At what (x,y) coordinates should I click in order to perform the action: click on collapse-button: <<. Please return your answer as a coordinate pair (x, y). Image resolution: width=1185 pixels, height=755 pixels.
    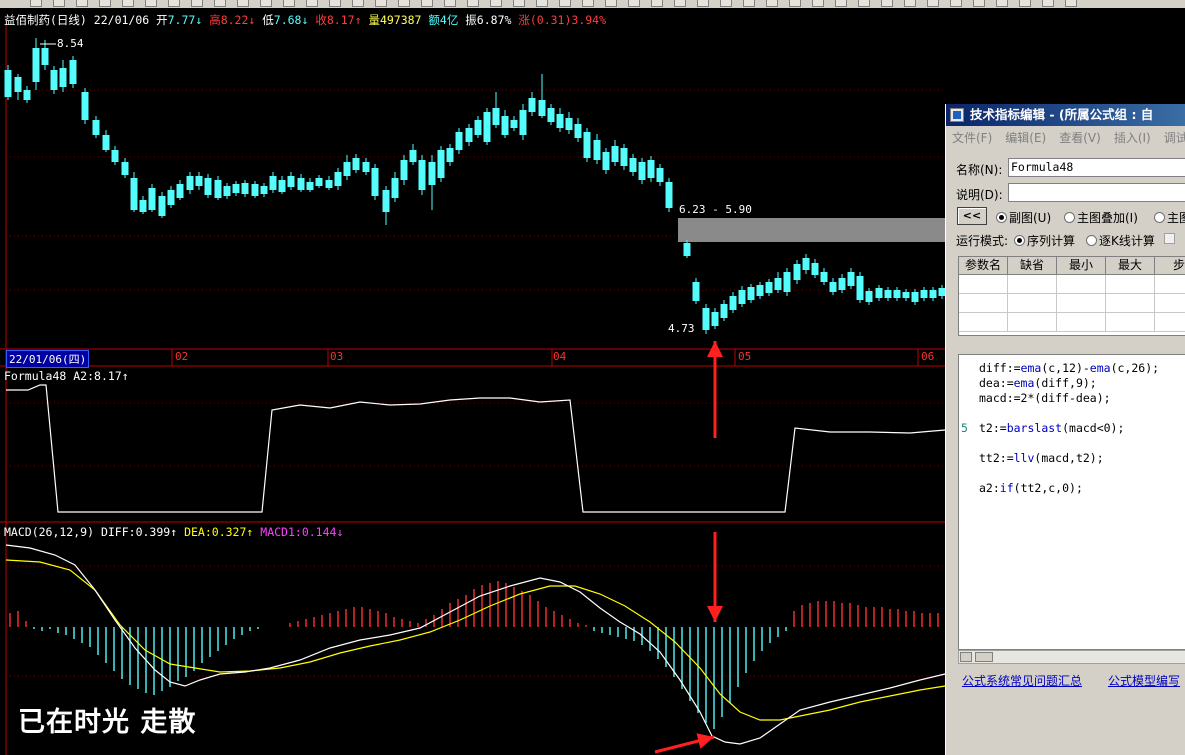
    Looking at the image, I should click on (972, 216).